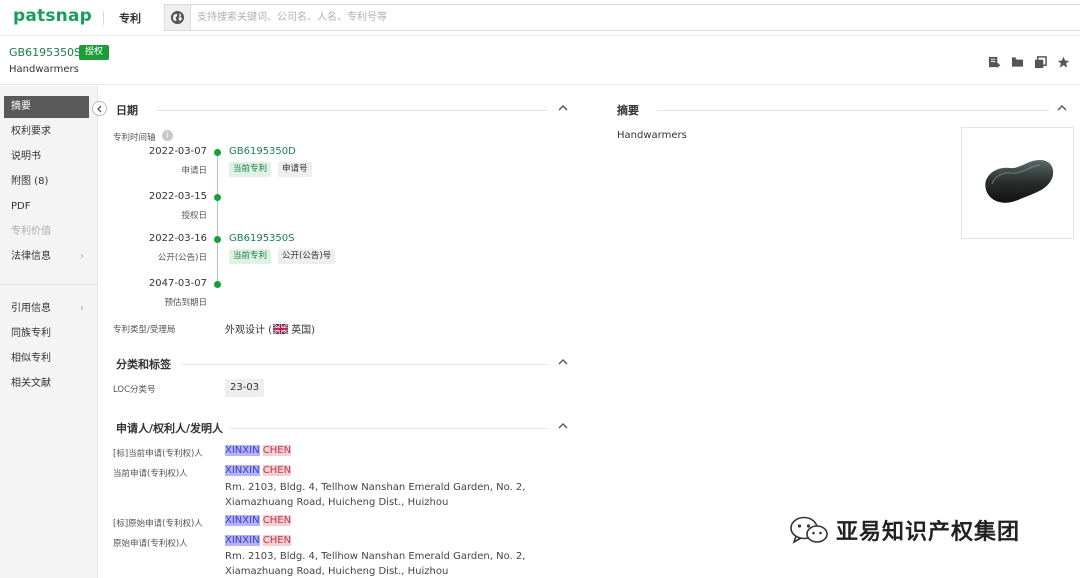 The image size is (1080, 578). Describe the element at coordinates (177, 196) in the screenshot. I see `timeline-date: 2022-03-15` at that location.